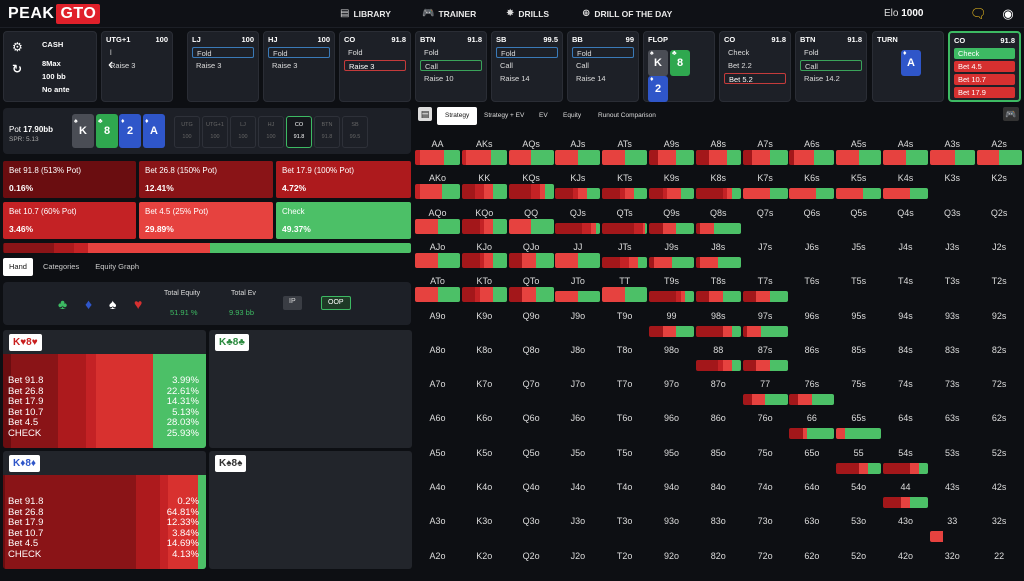 This screenshot has height=581, width=1024. I want to click on seat-action: Bet 2.2, so click(755, 65).